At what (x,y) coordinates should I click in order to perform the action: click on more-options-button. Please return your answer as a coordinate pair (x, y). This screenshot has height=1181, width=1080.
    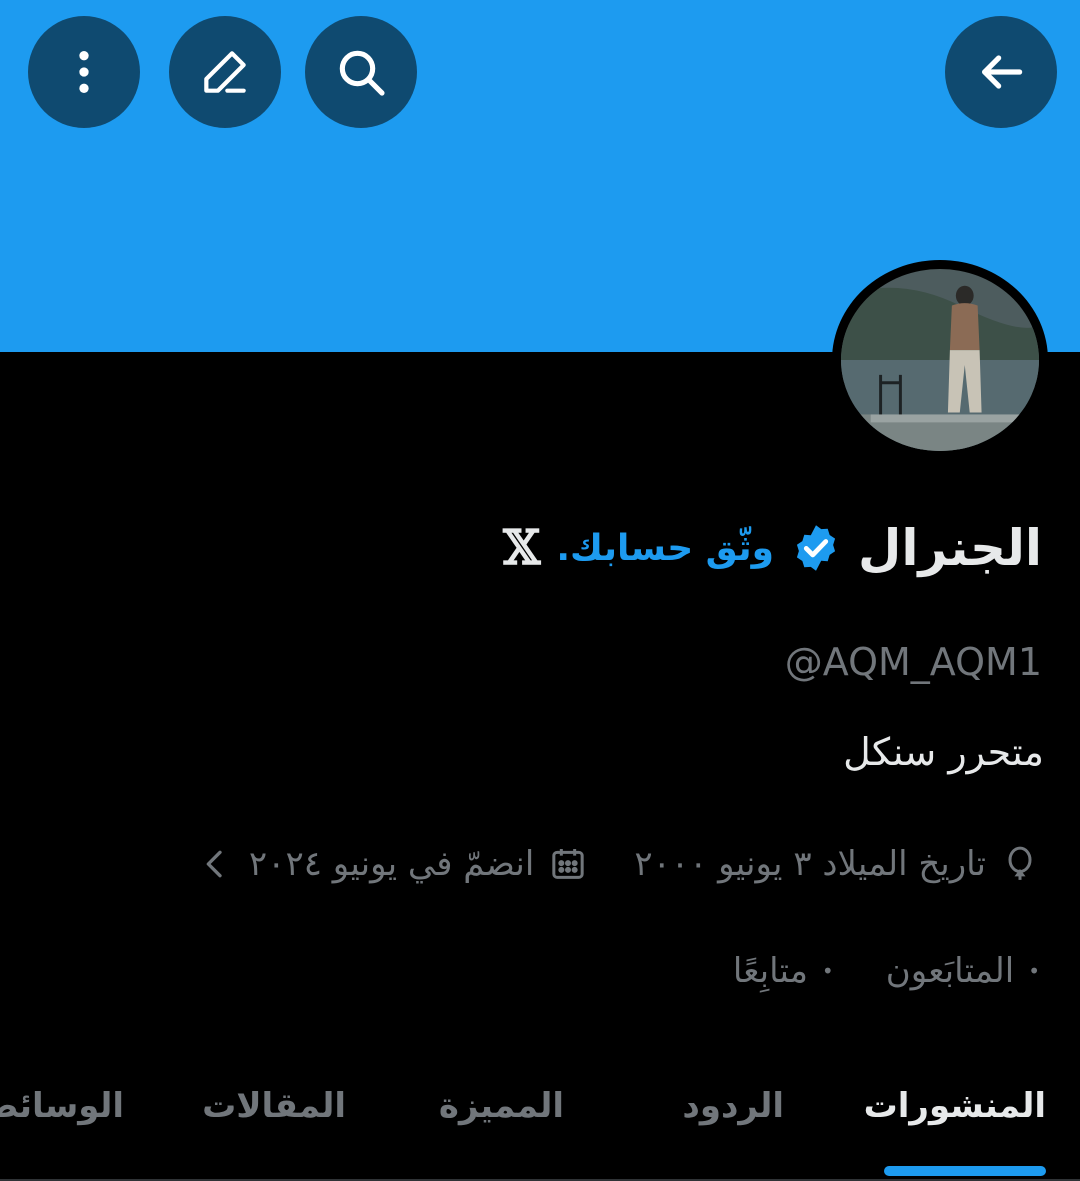
    Looking at the image, I should click on (84, 72).